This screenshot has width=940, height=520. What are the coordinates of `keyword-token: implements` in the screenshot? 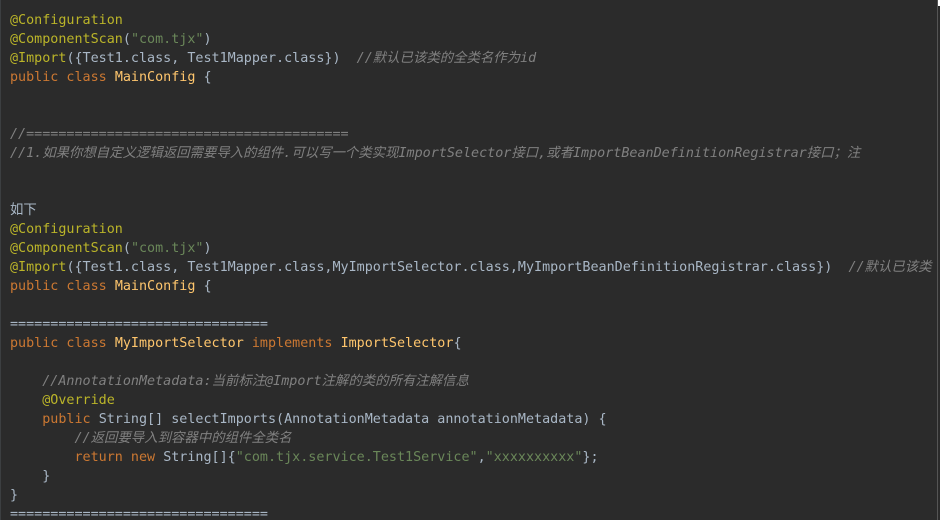 It's located at (292, 343).